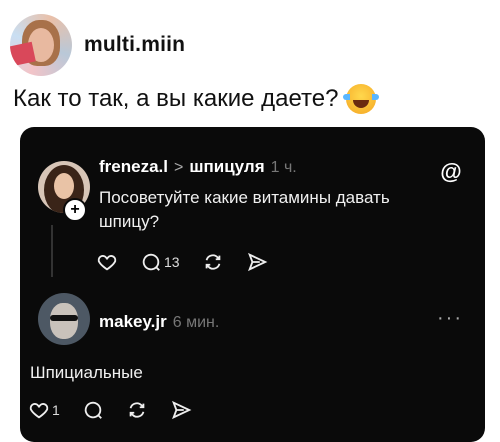  Describe the element at coordinates (226, 167) in the screenshot. I see `reply-to-username: шпицуля` at that location.